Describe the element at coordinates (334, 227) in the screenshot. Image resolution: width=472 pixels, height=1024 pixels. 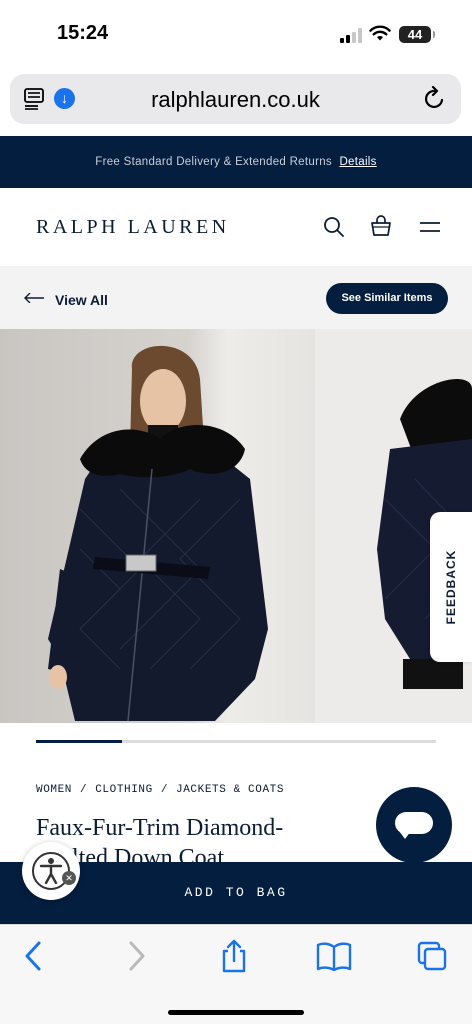
I see `search-icon` at that location.